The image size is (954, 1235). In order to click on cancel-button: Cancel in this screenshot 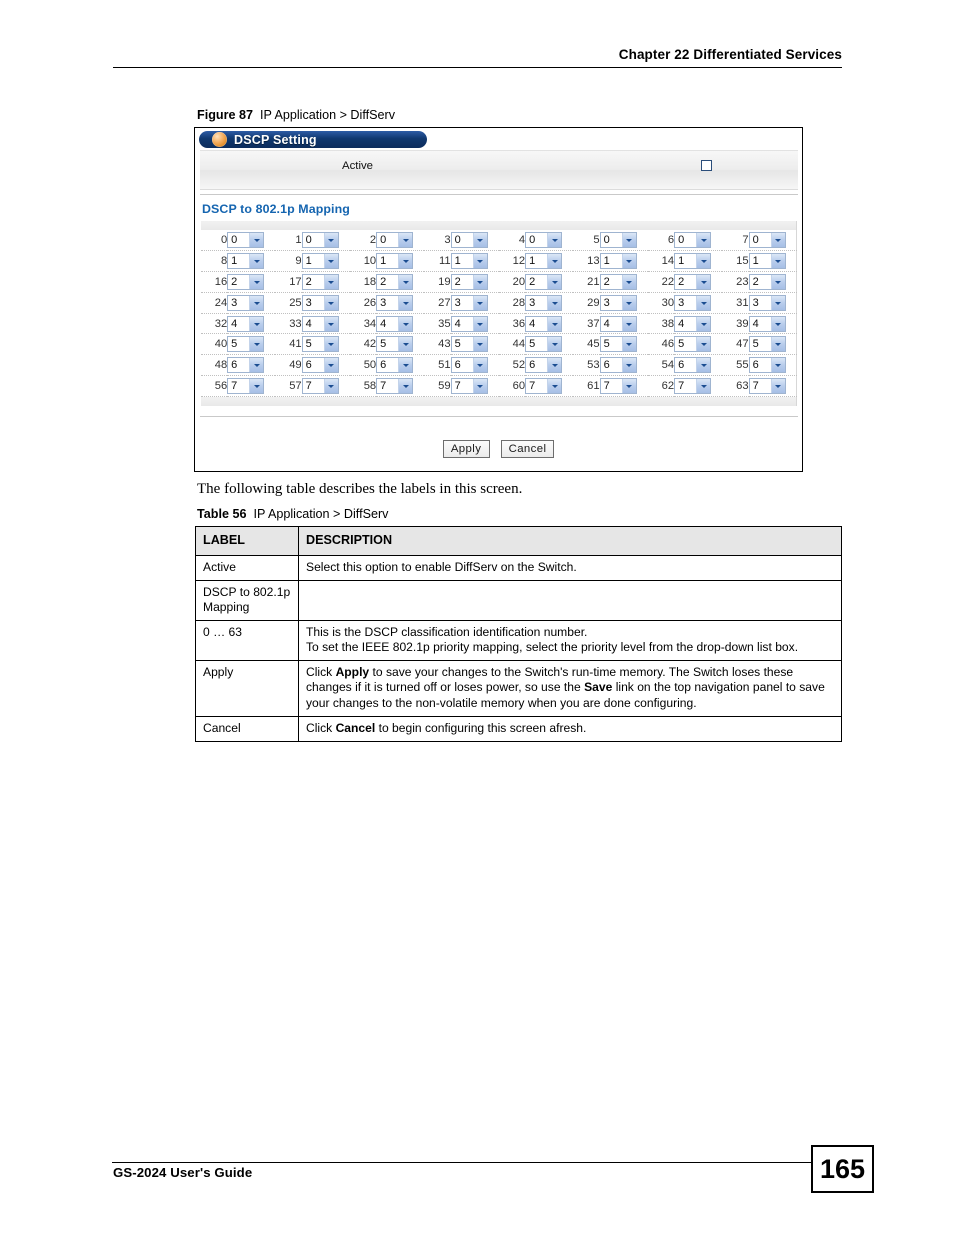, I will do `click(527, 449)`.